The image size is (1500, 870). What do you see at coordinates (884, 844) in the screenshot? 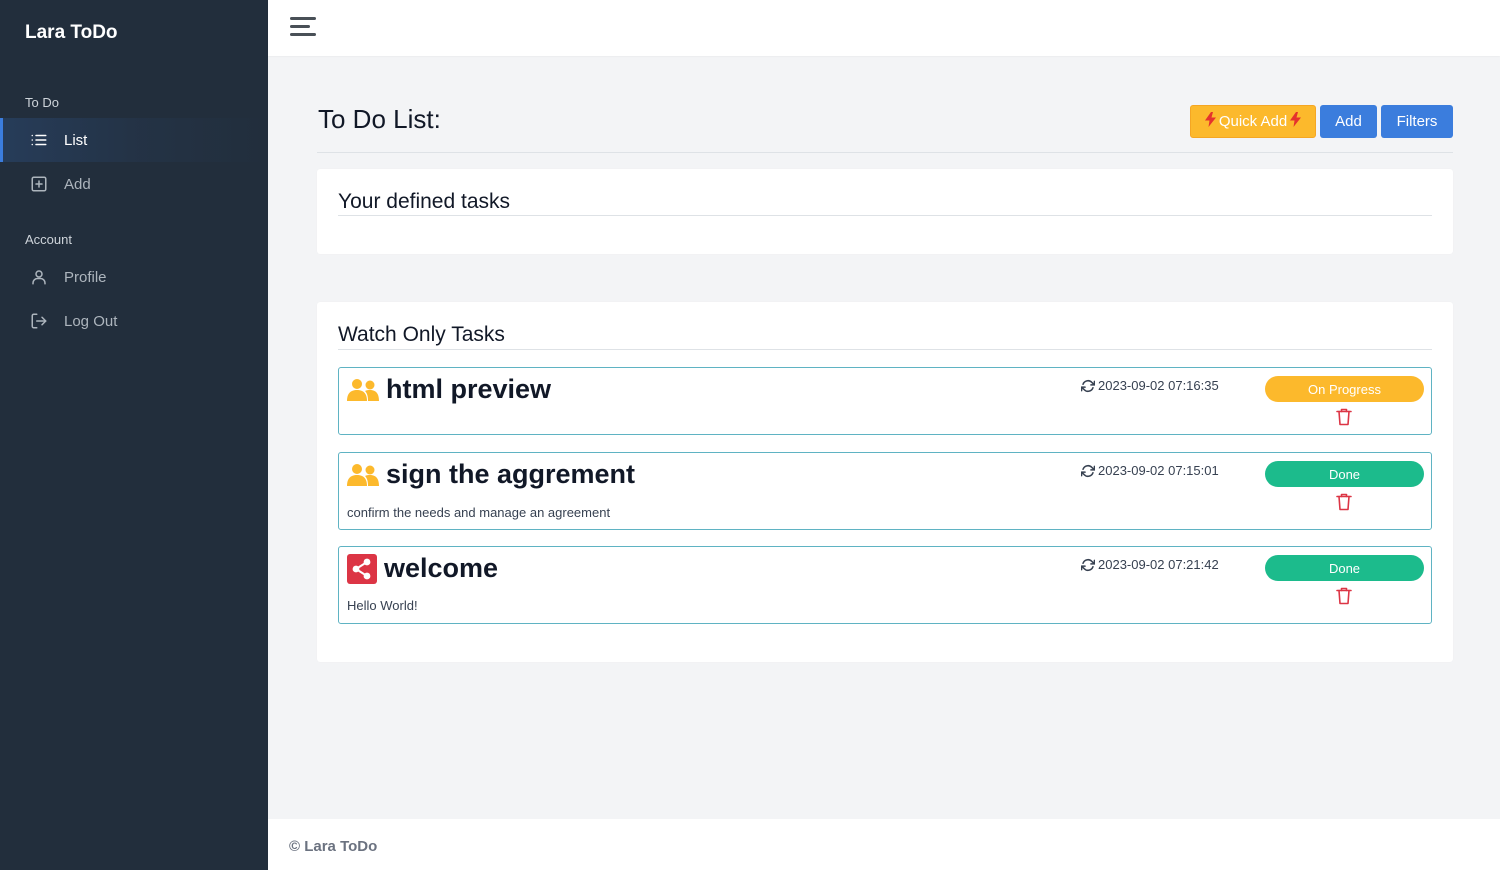
I see `footer: © Lara ToDo` at bounding box center [884, 844].